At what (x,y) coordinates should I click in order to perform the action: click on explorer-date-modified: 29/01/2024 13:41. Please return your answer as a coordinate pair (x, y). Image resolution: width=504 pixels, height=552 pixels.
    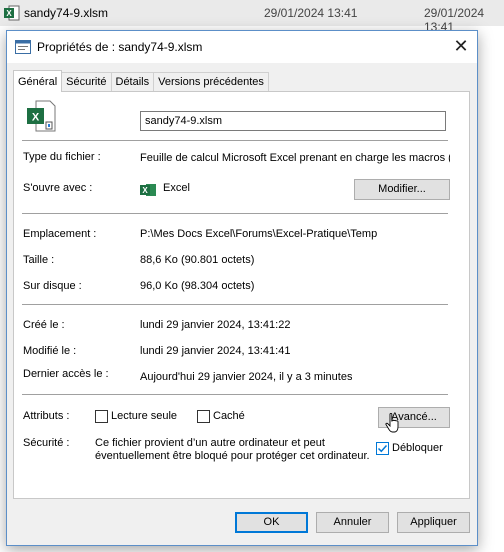
    Looking at the image, I should click on (311, 13).